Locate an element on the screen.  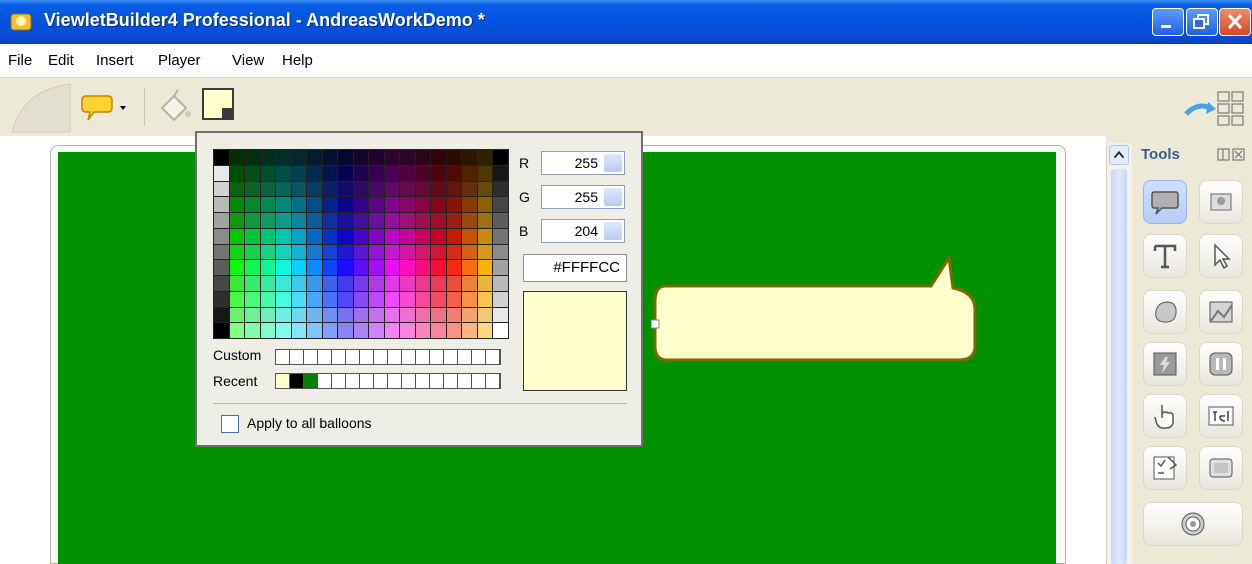
quiz-icon is located at coordinates (1165, 468).